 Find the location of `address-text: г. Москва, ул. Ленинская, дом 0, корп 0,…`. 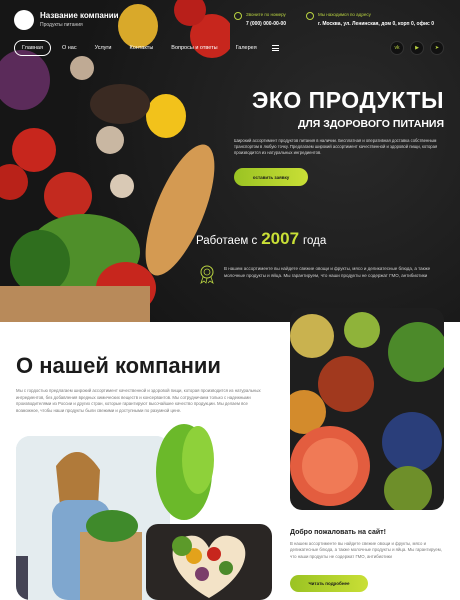

address-text: г. Москва, ул. Ленинская, дом 0, корп 0,… is located at coordinates (376, 24).